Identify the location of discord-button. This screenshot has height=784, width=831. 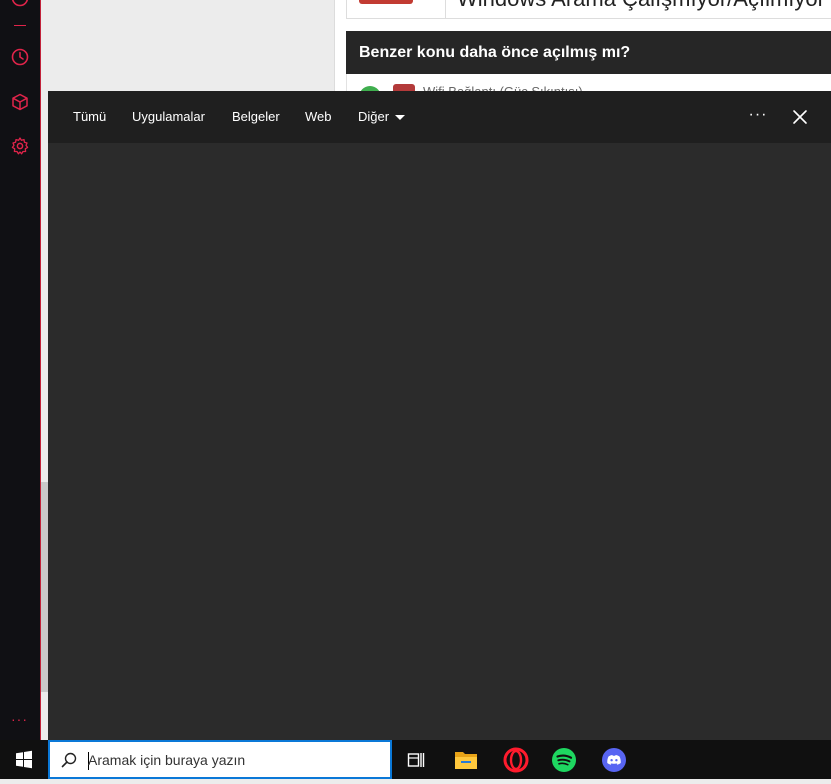
(614, 759).